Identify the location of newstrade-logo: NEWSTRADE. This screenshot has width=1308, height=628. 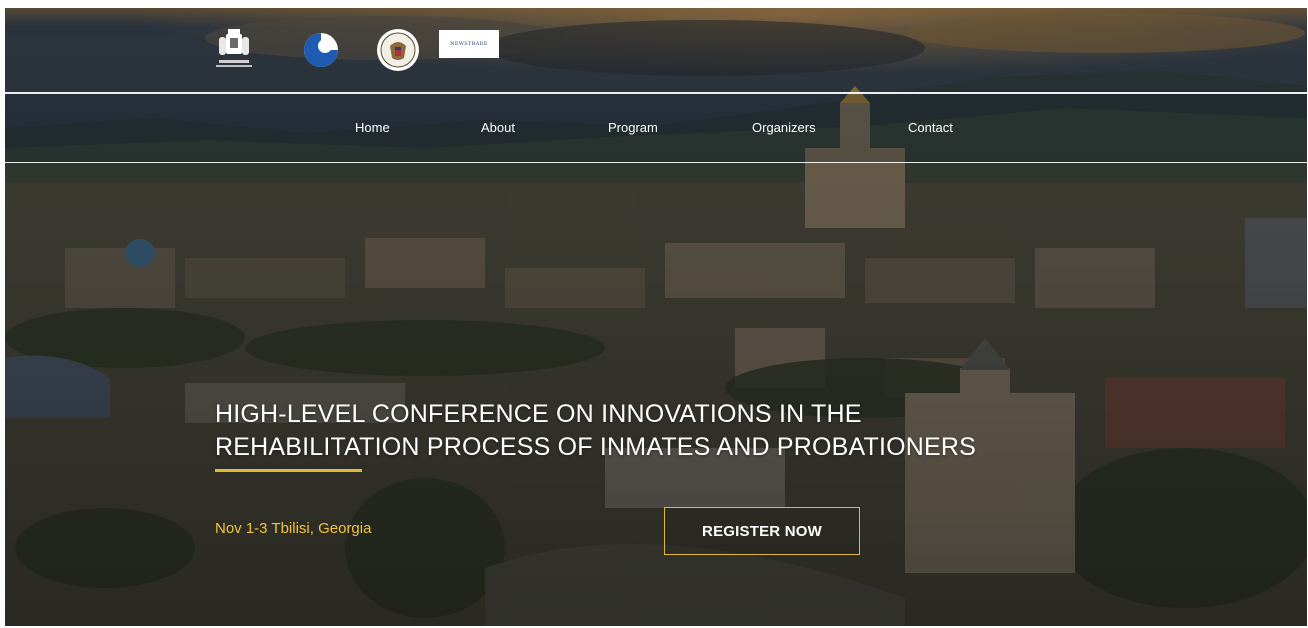
(469, 44).